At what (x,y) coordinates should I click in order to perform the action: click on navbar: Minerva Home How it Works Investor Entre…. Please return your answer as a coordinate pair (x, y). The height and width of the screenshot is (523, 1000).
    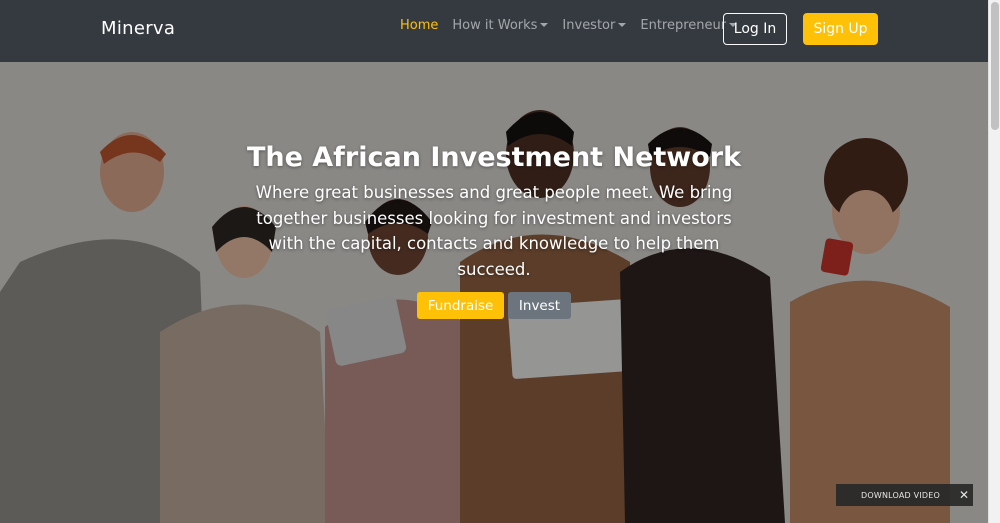
    Looking at the image, I should click on (494, 31).